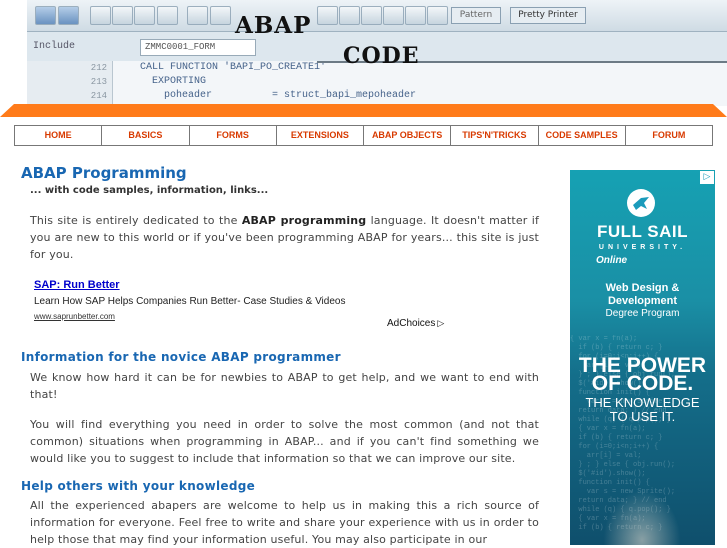 Image resolution: width=727 pixels, height=548 pixels. I want to click on pretty-printer-button: Pretty Printer, so click(548, 15).